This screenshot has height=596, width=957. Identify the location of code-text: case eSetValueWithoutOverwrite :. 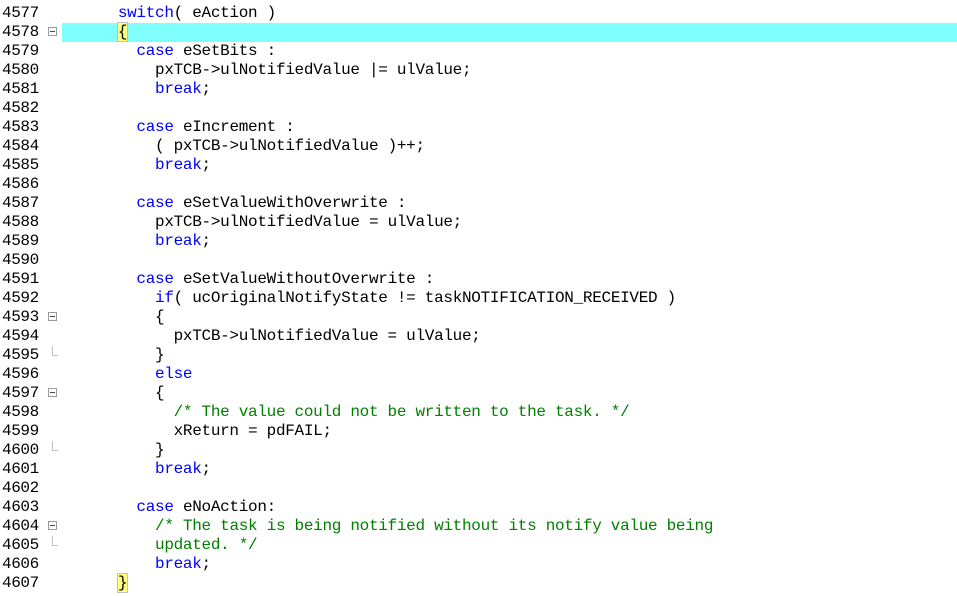
(248, 279).